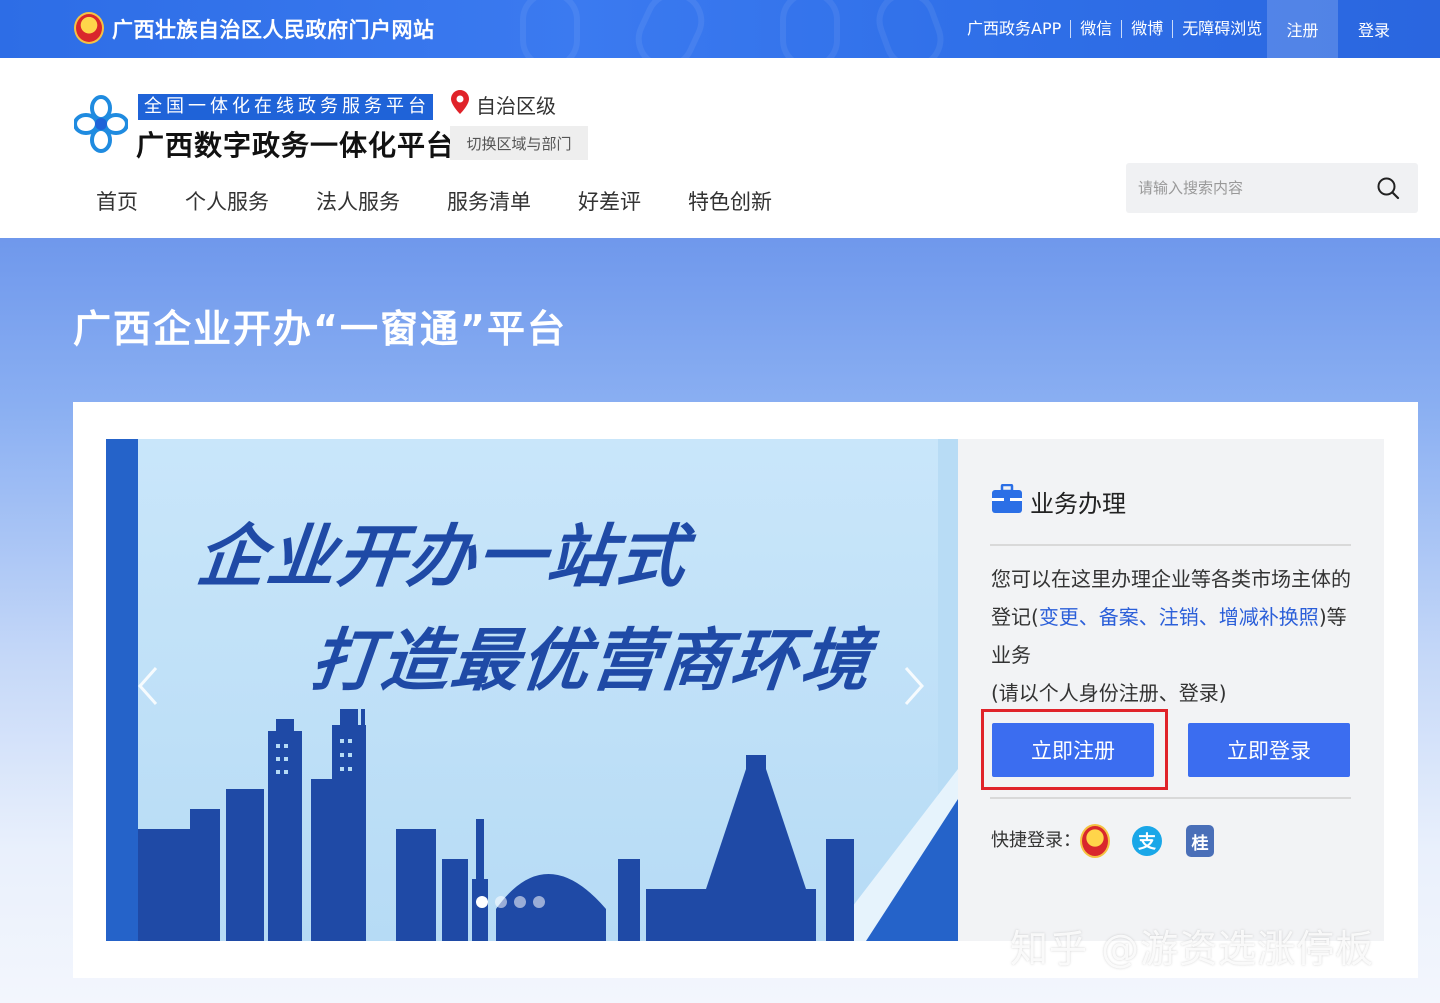  What do you see at coordinates (1200, 841) in the screenshot?
I see `guangxi-app-icon: 桂` at bounding box center [1200, 841].